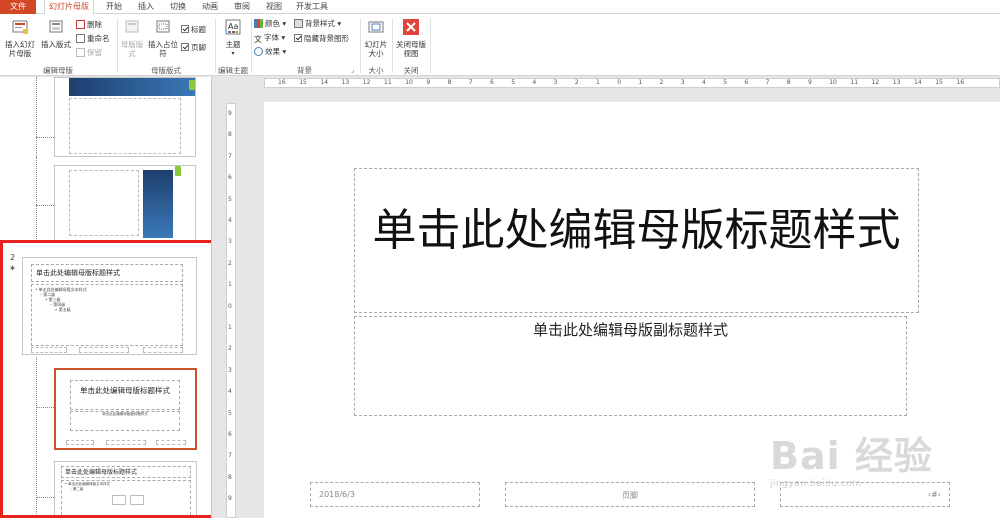 The image size is (1000, 518). Describe the element at coordinates (63, 309) in the screenshot. I see `thumbnail-body-line: » 第五级` at that location.